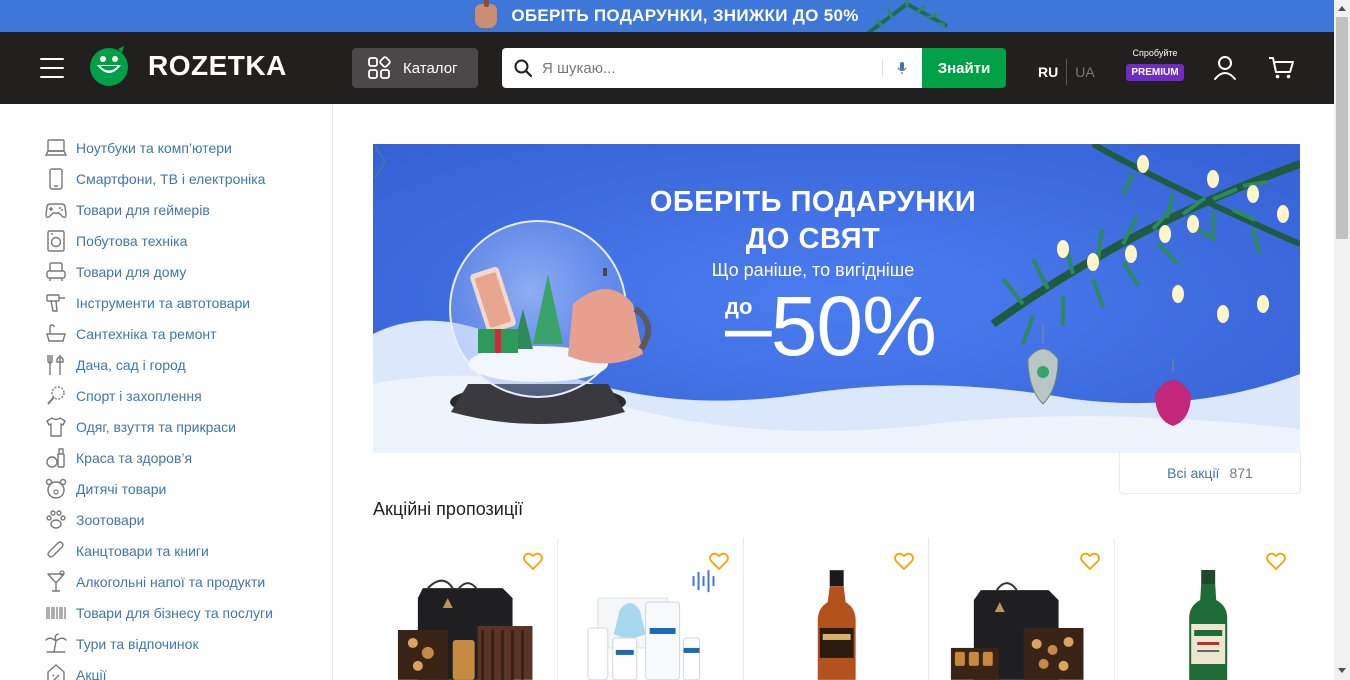  I want to click on sidebar-item-appliances: Побутова техніка, so click(166, 240).